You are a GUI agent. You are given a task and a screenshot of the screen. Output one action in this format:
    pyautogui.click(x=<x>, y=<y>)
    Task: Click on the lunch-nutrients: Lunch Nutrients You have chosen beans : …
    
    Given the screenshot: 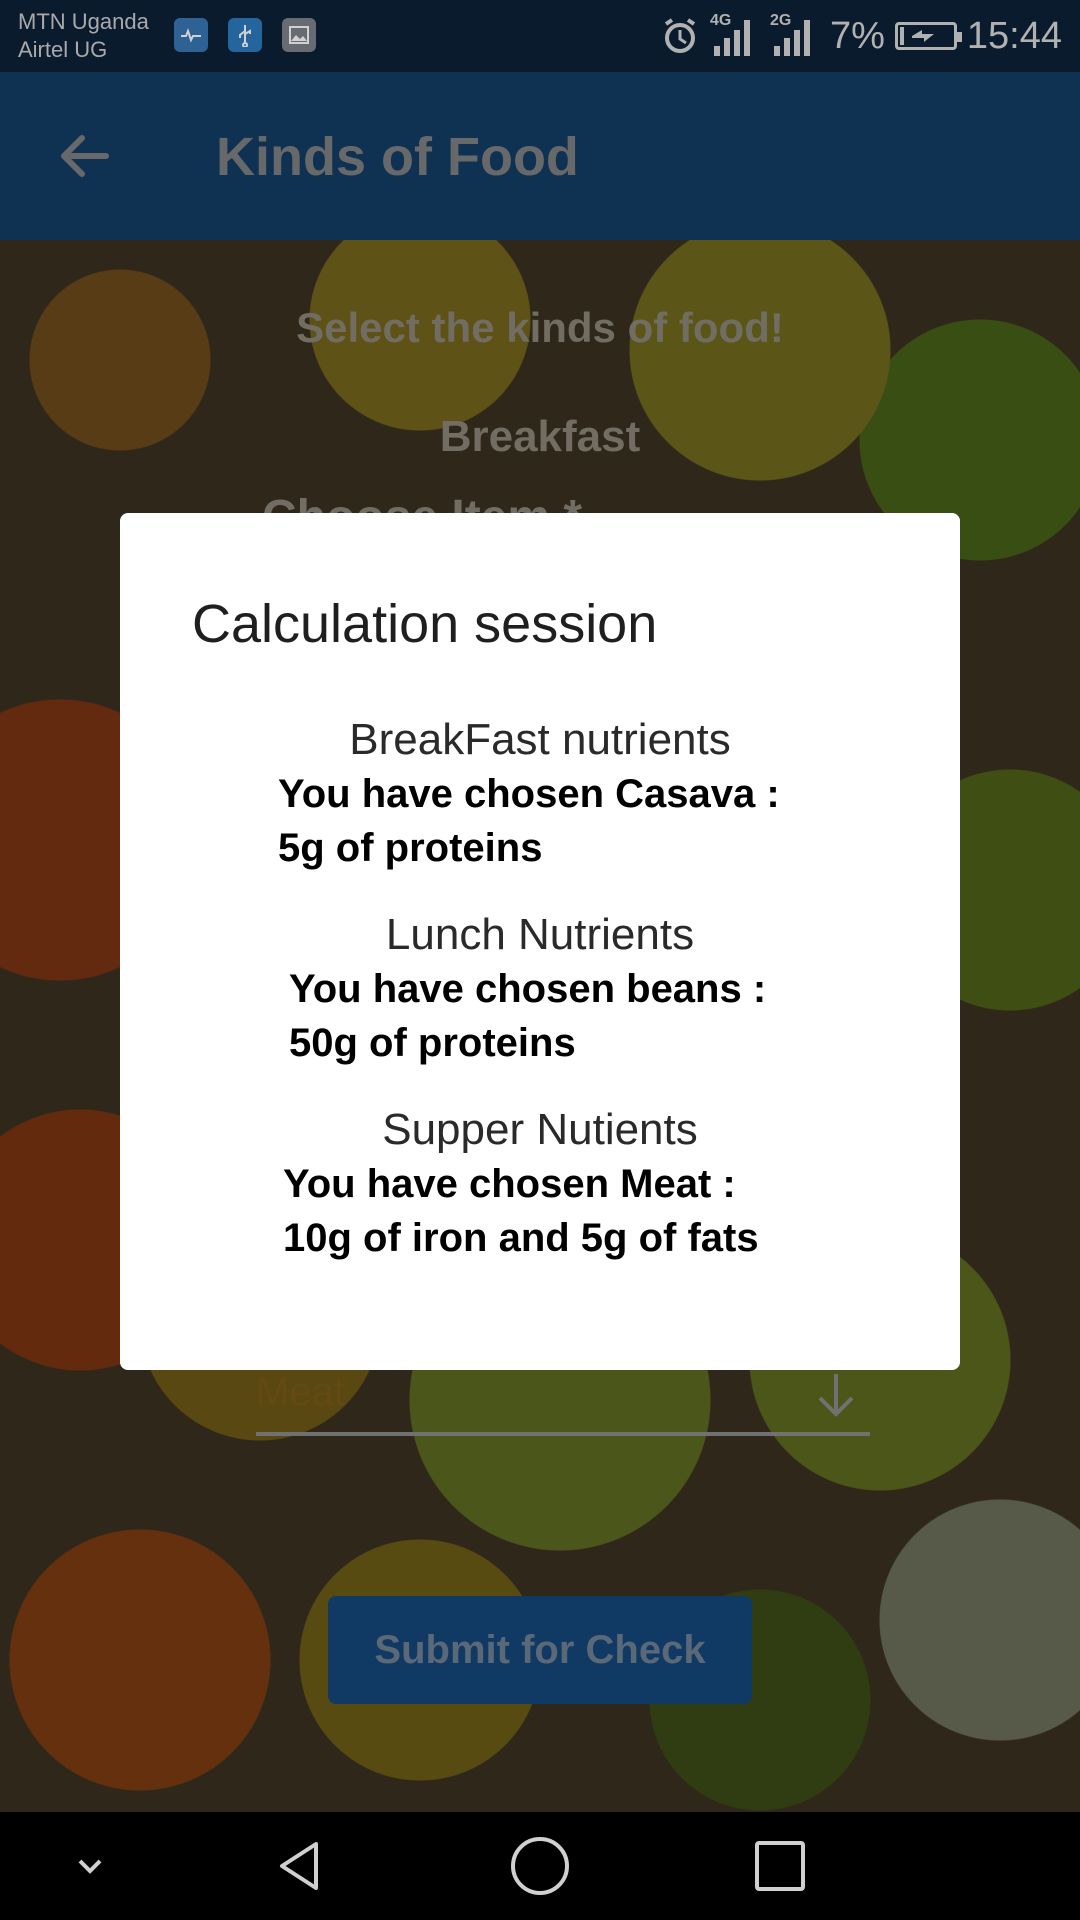 What is the action you would take?
    pyautogui.click(x=540, y=989)
    